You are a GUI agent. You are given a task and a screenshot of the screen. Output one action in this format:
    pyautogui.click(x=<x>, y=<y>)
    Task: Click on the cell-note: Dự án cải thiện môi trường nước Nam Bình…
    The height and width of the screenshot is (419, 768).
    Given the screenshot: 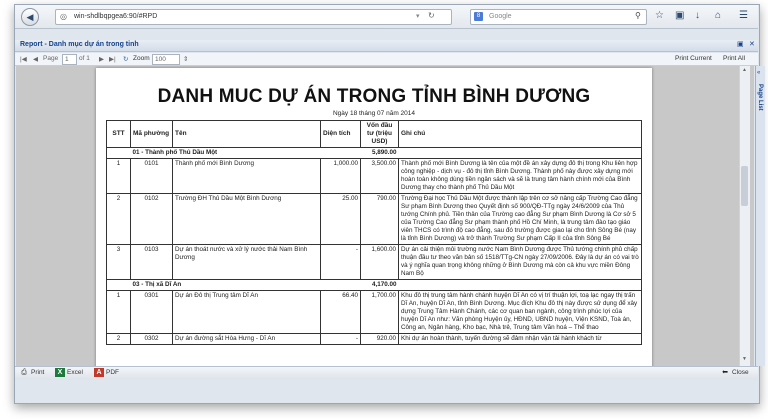 What is the action you would take?
    pyautogui.click(x=520, y=262)
    